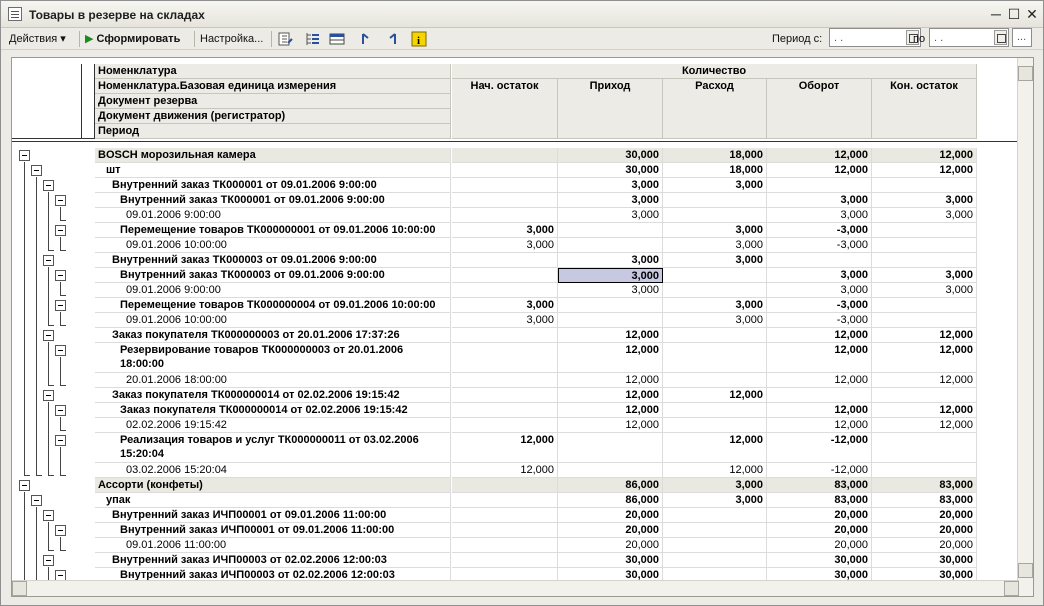  Describe the element at coordinates (132, 39) in the screenshot. I see `generate-button: ▶ Сформировать` at that location.